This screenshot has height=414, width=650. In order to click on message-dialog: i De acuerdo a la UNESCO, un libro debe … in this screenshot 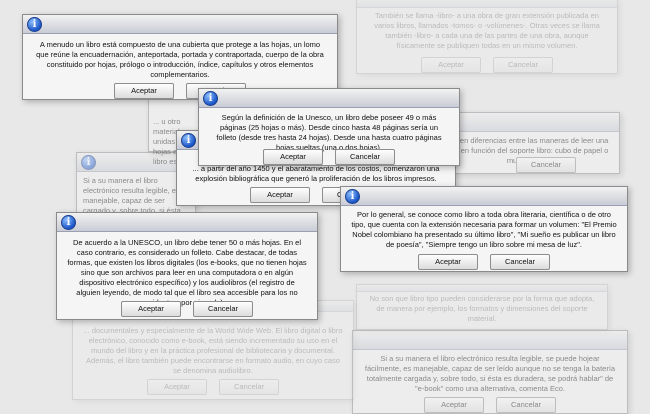, I will do `click(187, 266)`.